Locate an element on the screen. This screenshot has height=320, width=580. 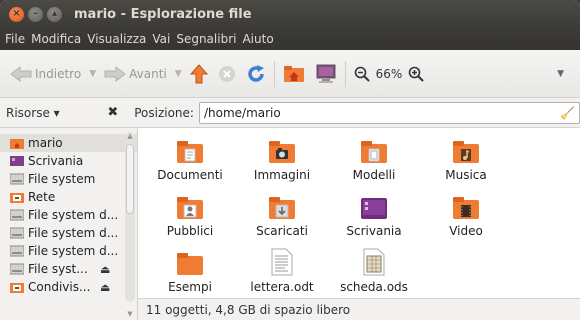
sidebar-item-file-syst: File syst... ⏏ is located at coordinates (68, 269).